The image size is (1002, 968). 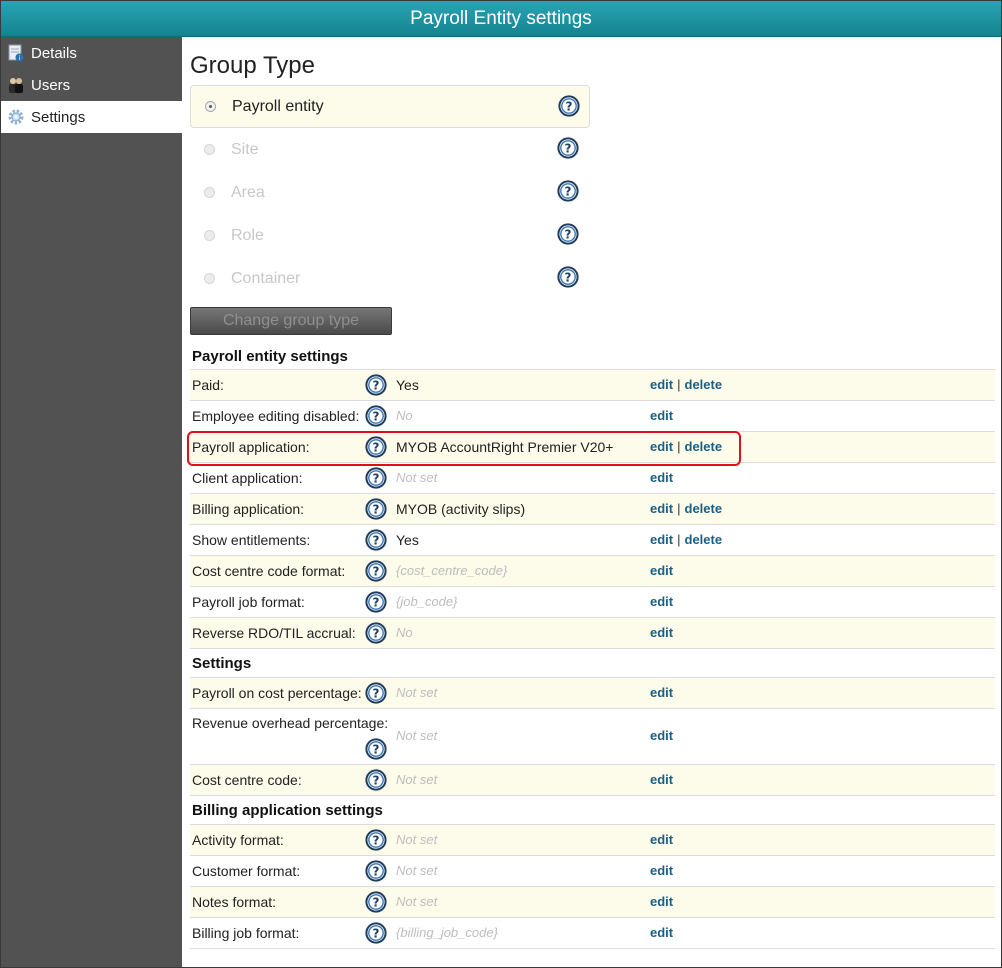 I want to click on window-title: Payroll Entity settings, so click(x=501, y=19).